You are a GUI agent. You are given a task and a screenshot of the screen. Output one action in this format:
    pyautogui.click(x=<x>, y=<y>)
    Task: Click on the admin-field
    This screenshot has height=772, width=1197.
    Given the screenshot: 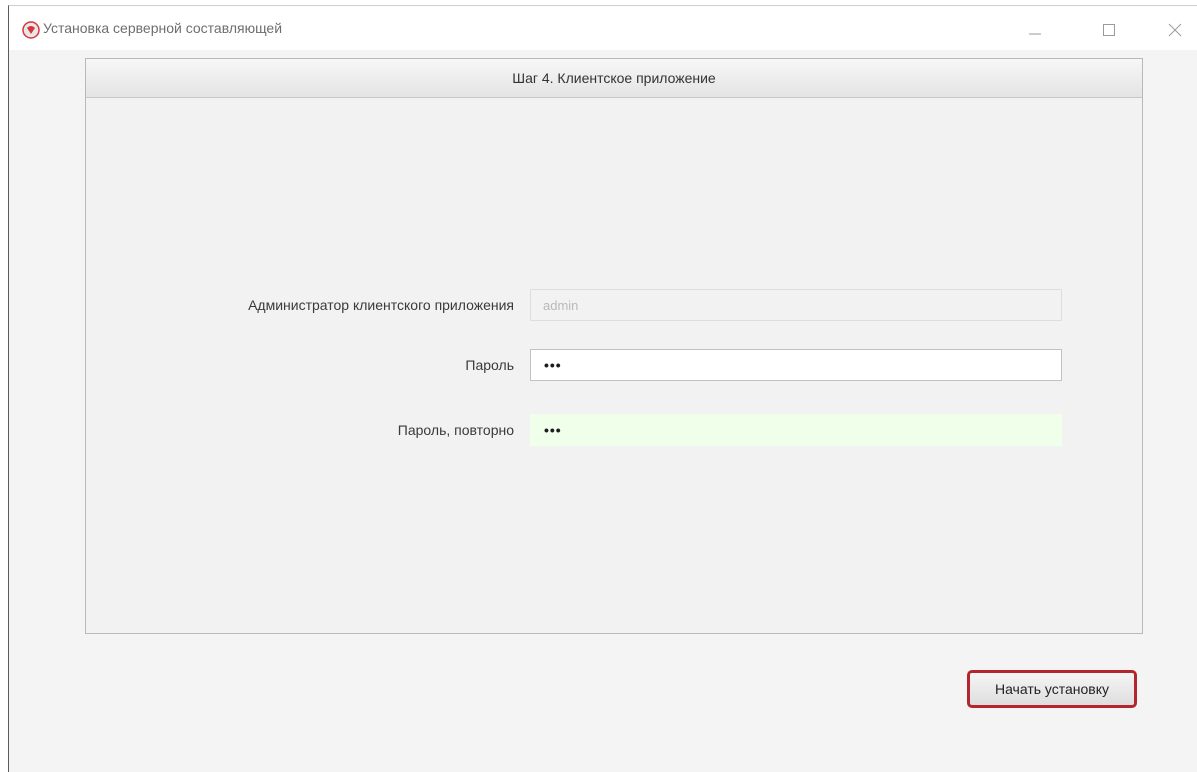 What is the action you would take?
    pyautogui.click(x=796, y=305)
    